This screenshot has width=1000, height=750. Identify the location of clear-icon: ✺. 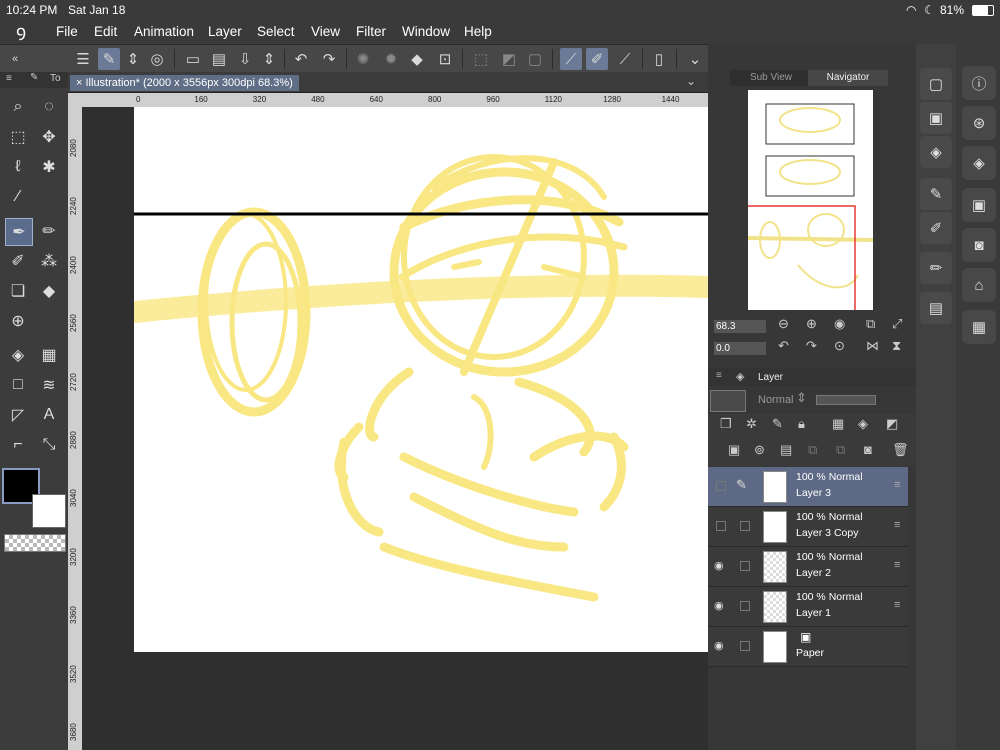
(363, 59).